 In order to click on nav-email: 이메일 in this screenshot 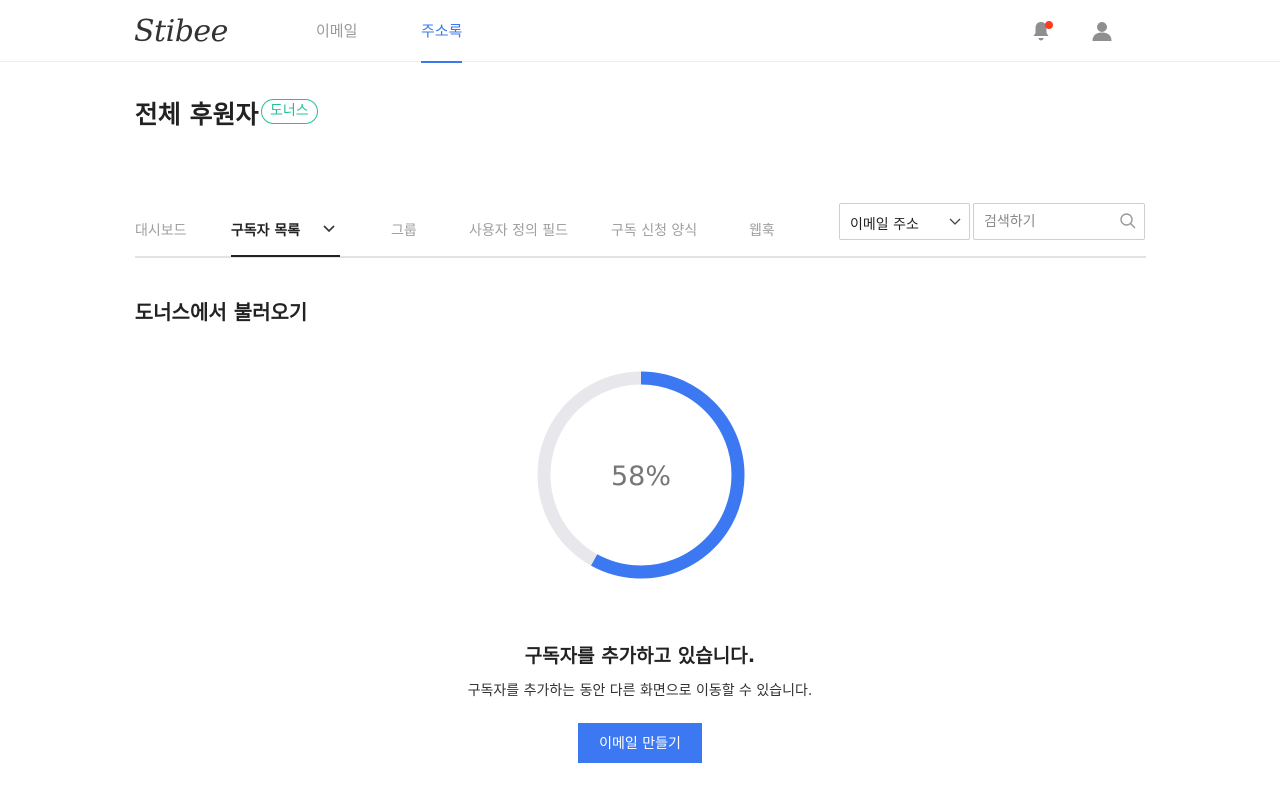, I will do `click(336, 30)`.